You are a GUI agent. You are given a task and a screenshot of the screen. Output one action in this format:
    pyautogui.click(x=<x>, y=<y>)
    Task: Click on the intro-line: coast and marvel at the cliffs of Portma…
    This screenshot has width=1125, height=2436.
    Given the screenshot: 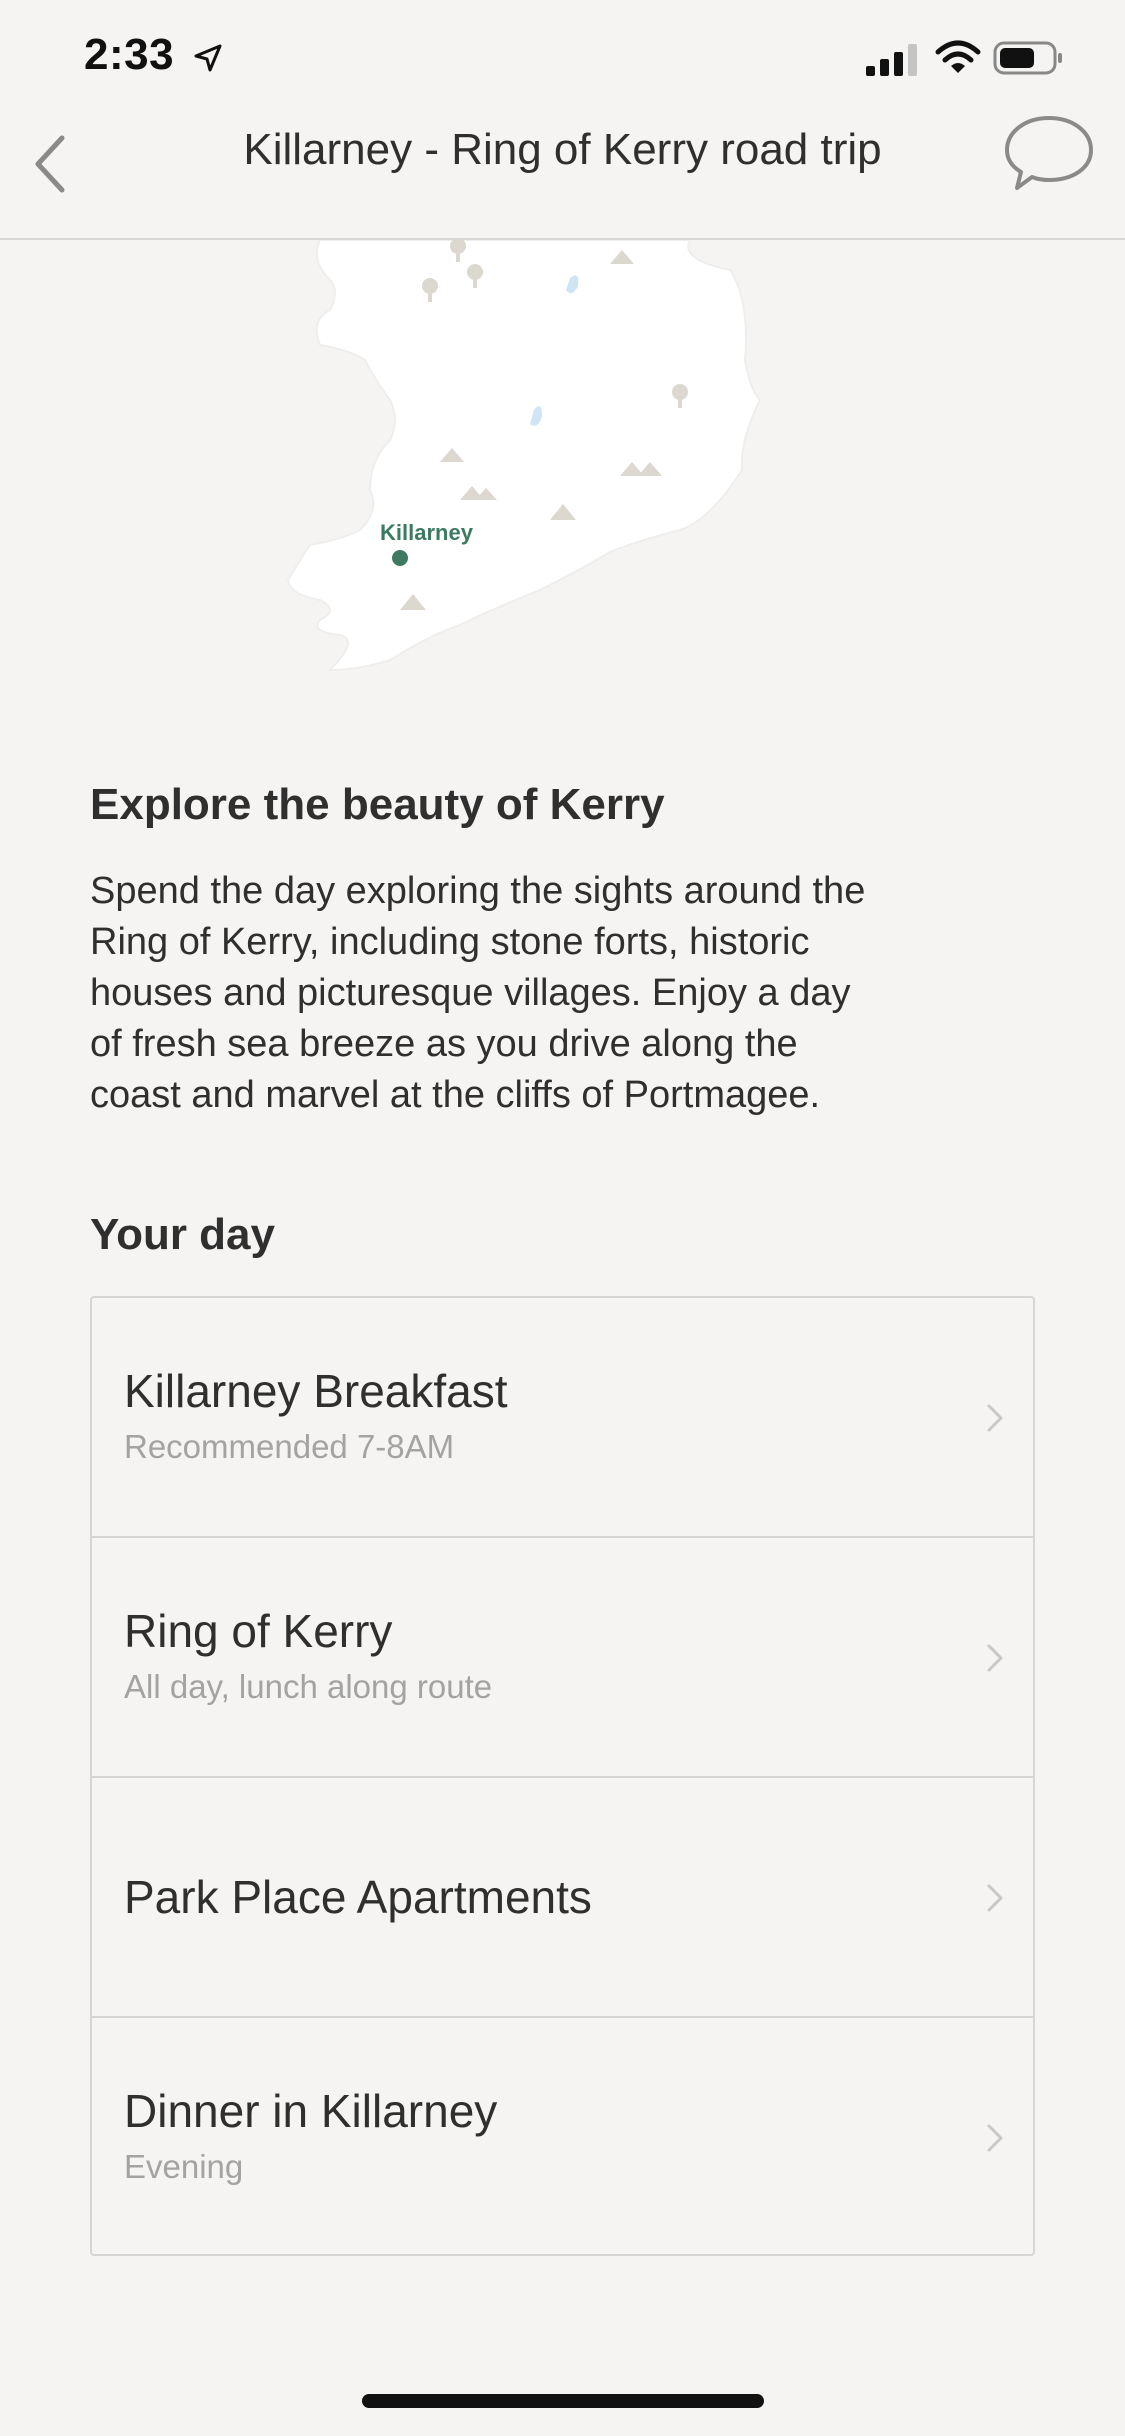 What is the action you would take?
    pyautogui.click(x=455, y=1095)
    